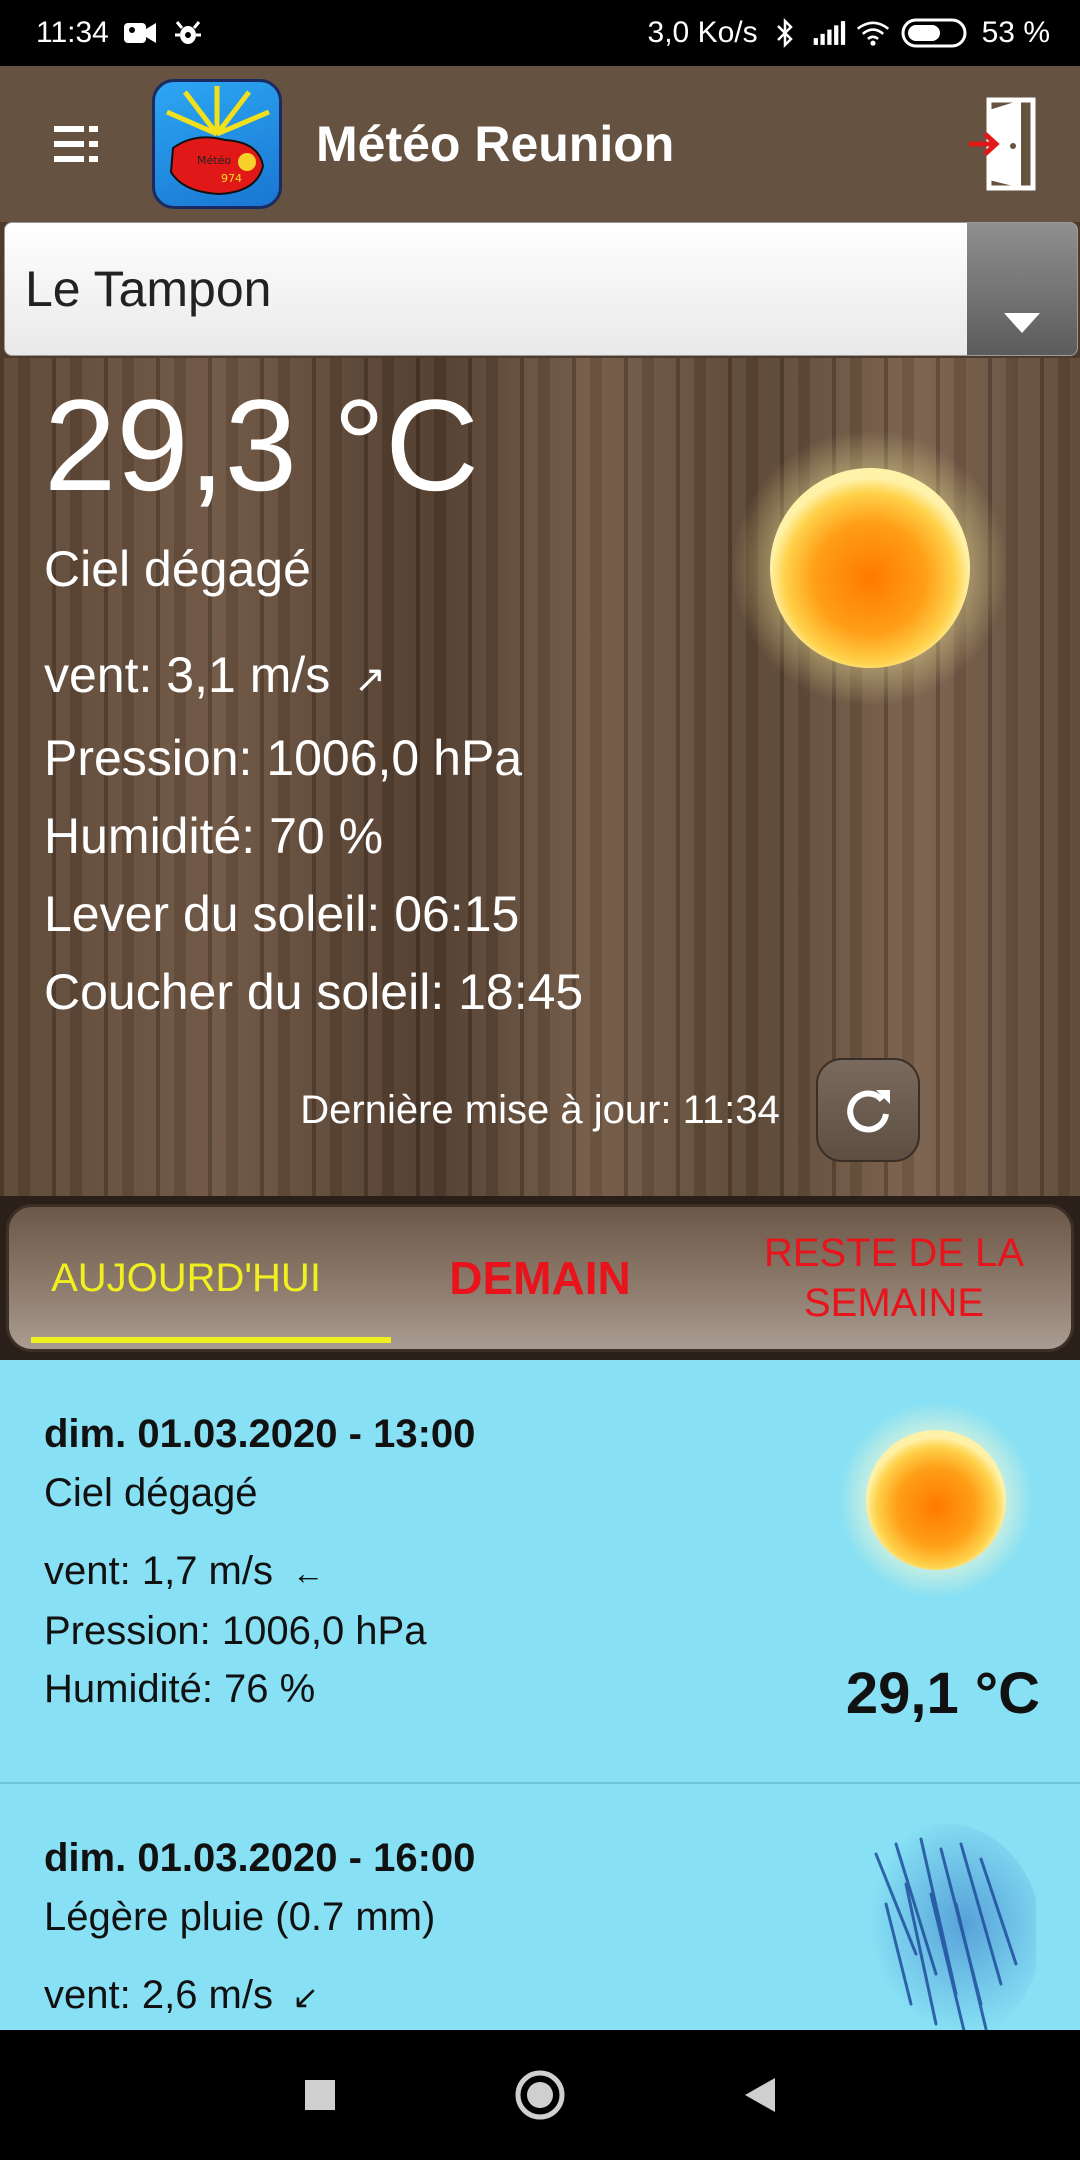  What do you see at coordinates (140, 33) in the screenshot?
I see `video-camera-icon` at bounding box center [140, 33].